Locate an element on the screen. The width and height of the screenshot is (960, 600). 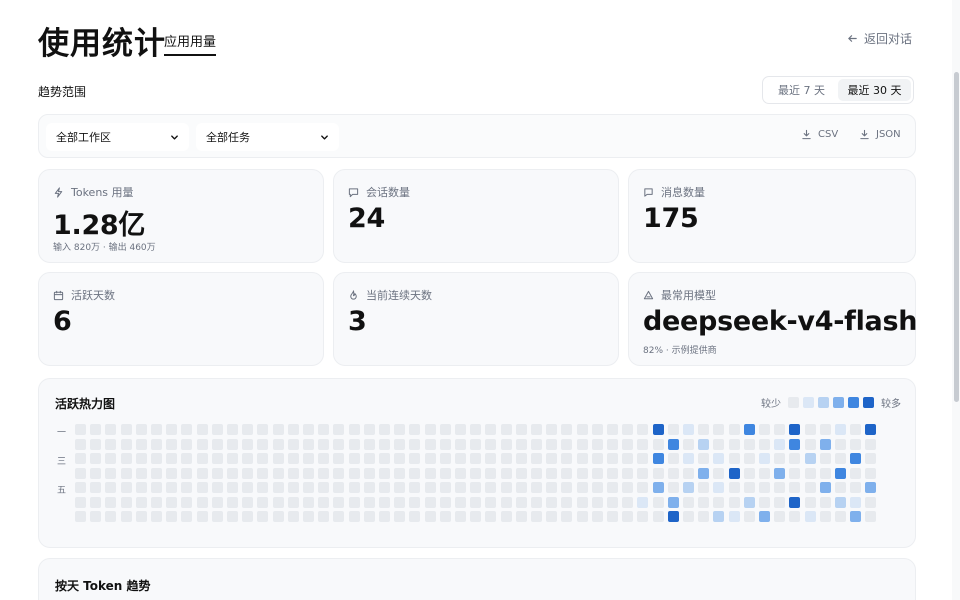
range-30-days-button: 最近 30 天 is located at coordinates (874, 90).